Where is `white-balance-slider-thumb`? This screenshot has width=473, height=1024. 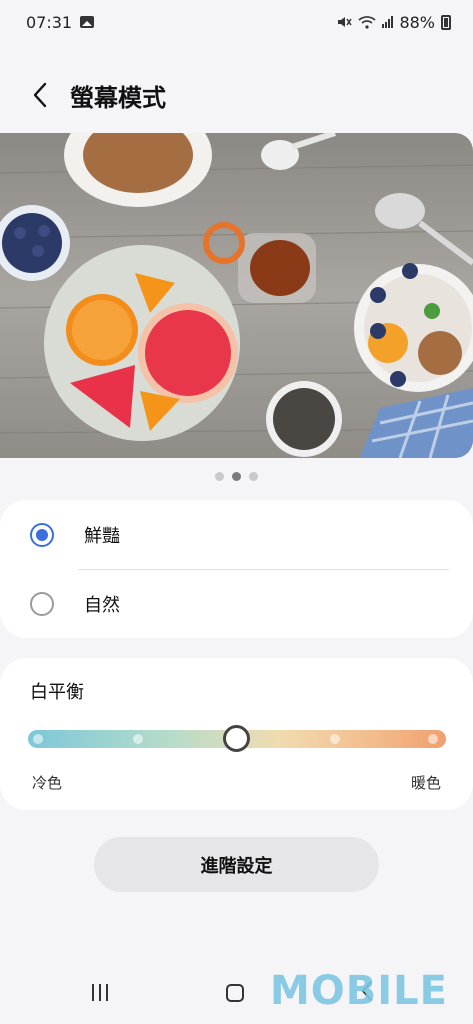
white-balance-slider-thumb is located at coordinates (236, 738).